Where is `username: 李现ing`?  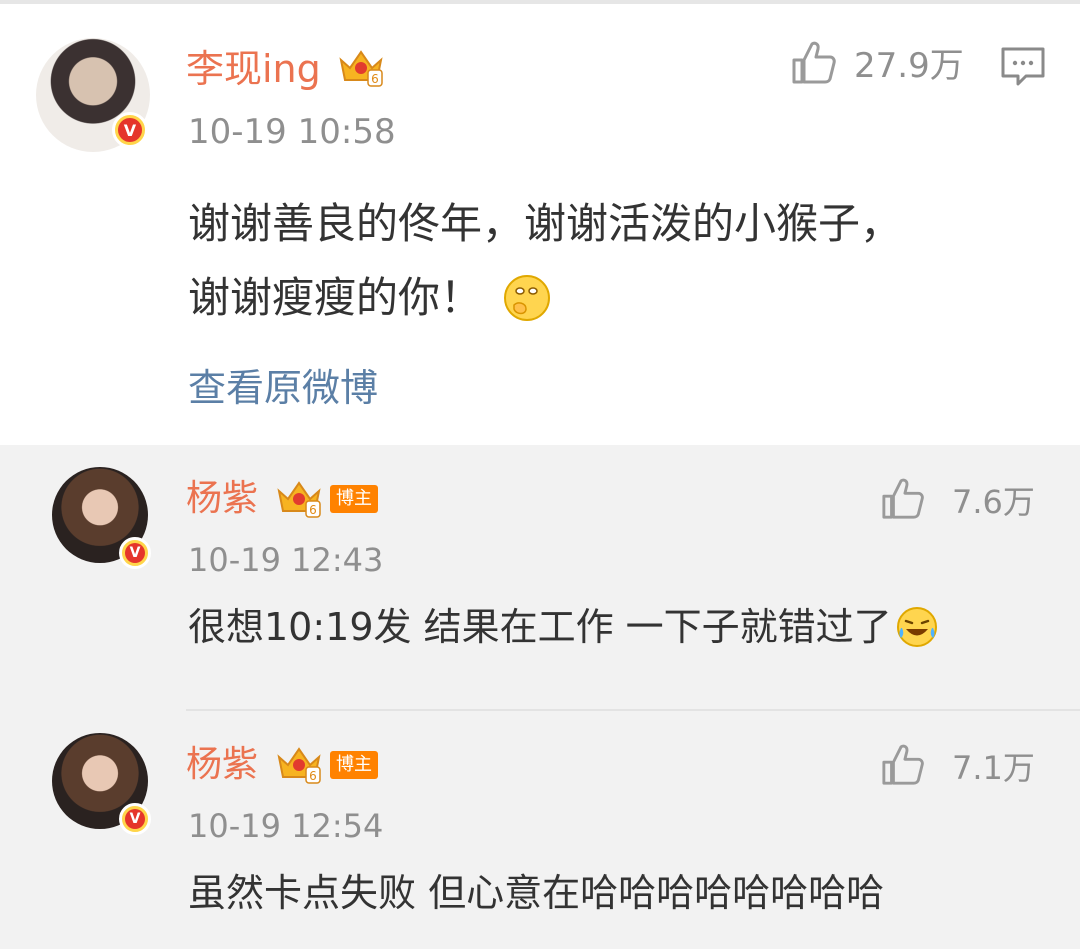 username: 李现ing is located at coordinates (253, 69).